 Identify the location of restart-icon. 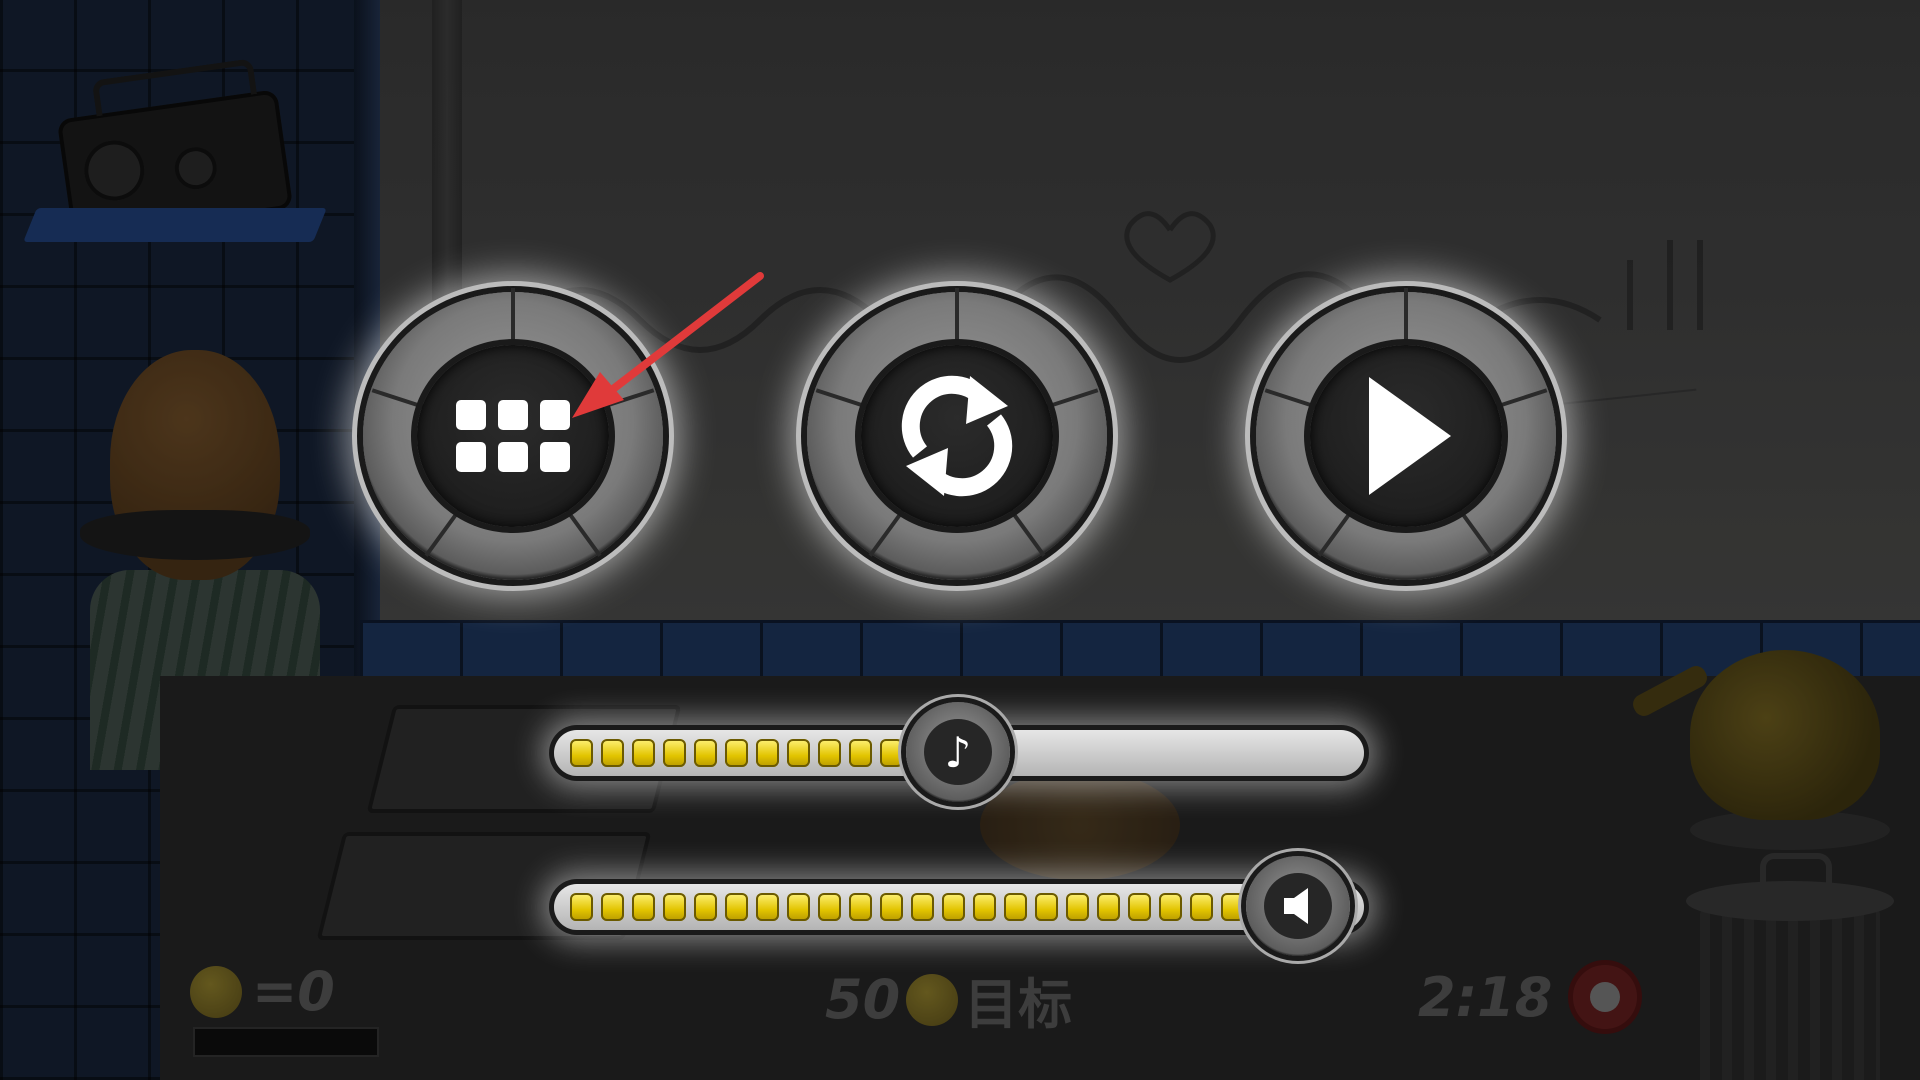
(957, 436).